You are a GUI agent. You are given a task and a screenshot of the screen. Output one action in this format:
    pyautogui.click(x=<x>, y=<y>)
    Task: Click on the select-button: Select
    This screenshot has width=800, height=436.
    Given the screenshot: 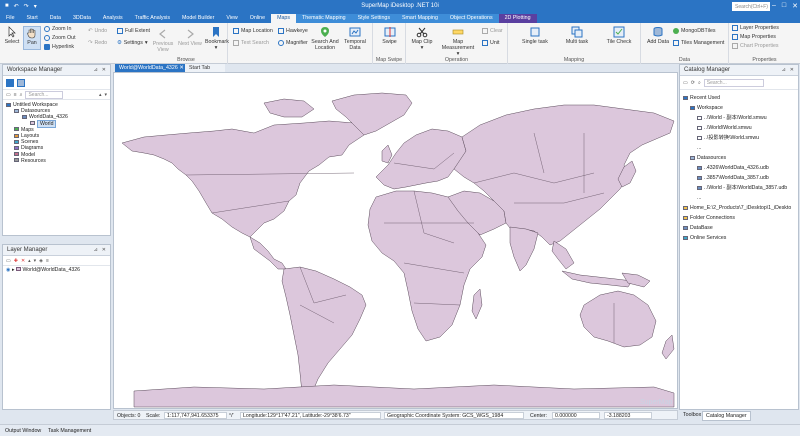 What is the action you would take?
    pyautogui.click(x=12, y=35)
    